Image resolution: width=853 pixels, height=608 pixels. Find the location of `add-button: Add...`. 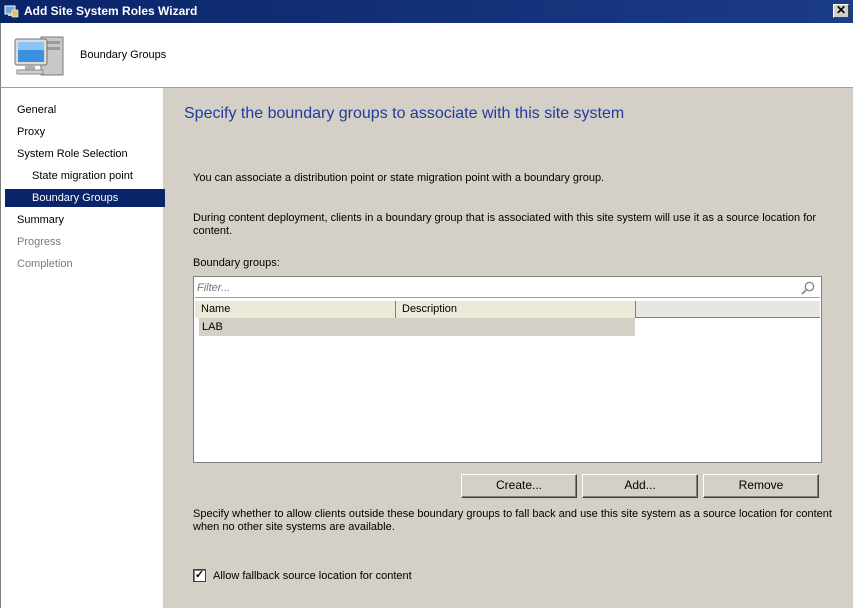

add-button: Add... is located at coordinates (640, 486).